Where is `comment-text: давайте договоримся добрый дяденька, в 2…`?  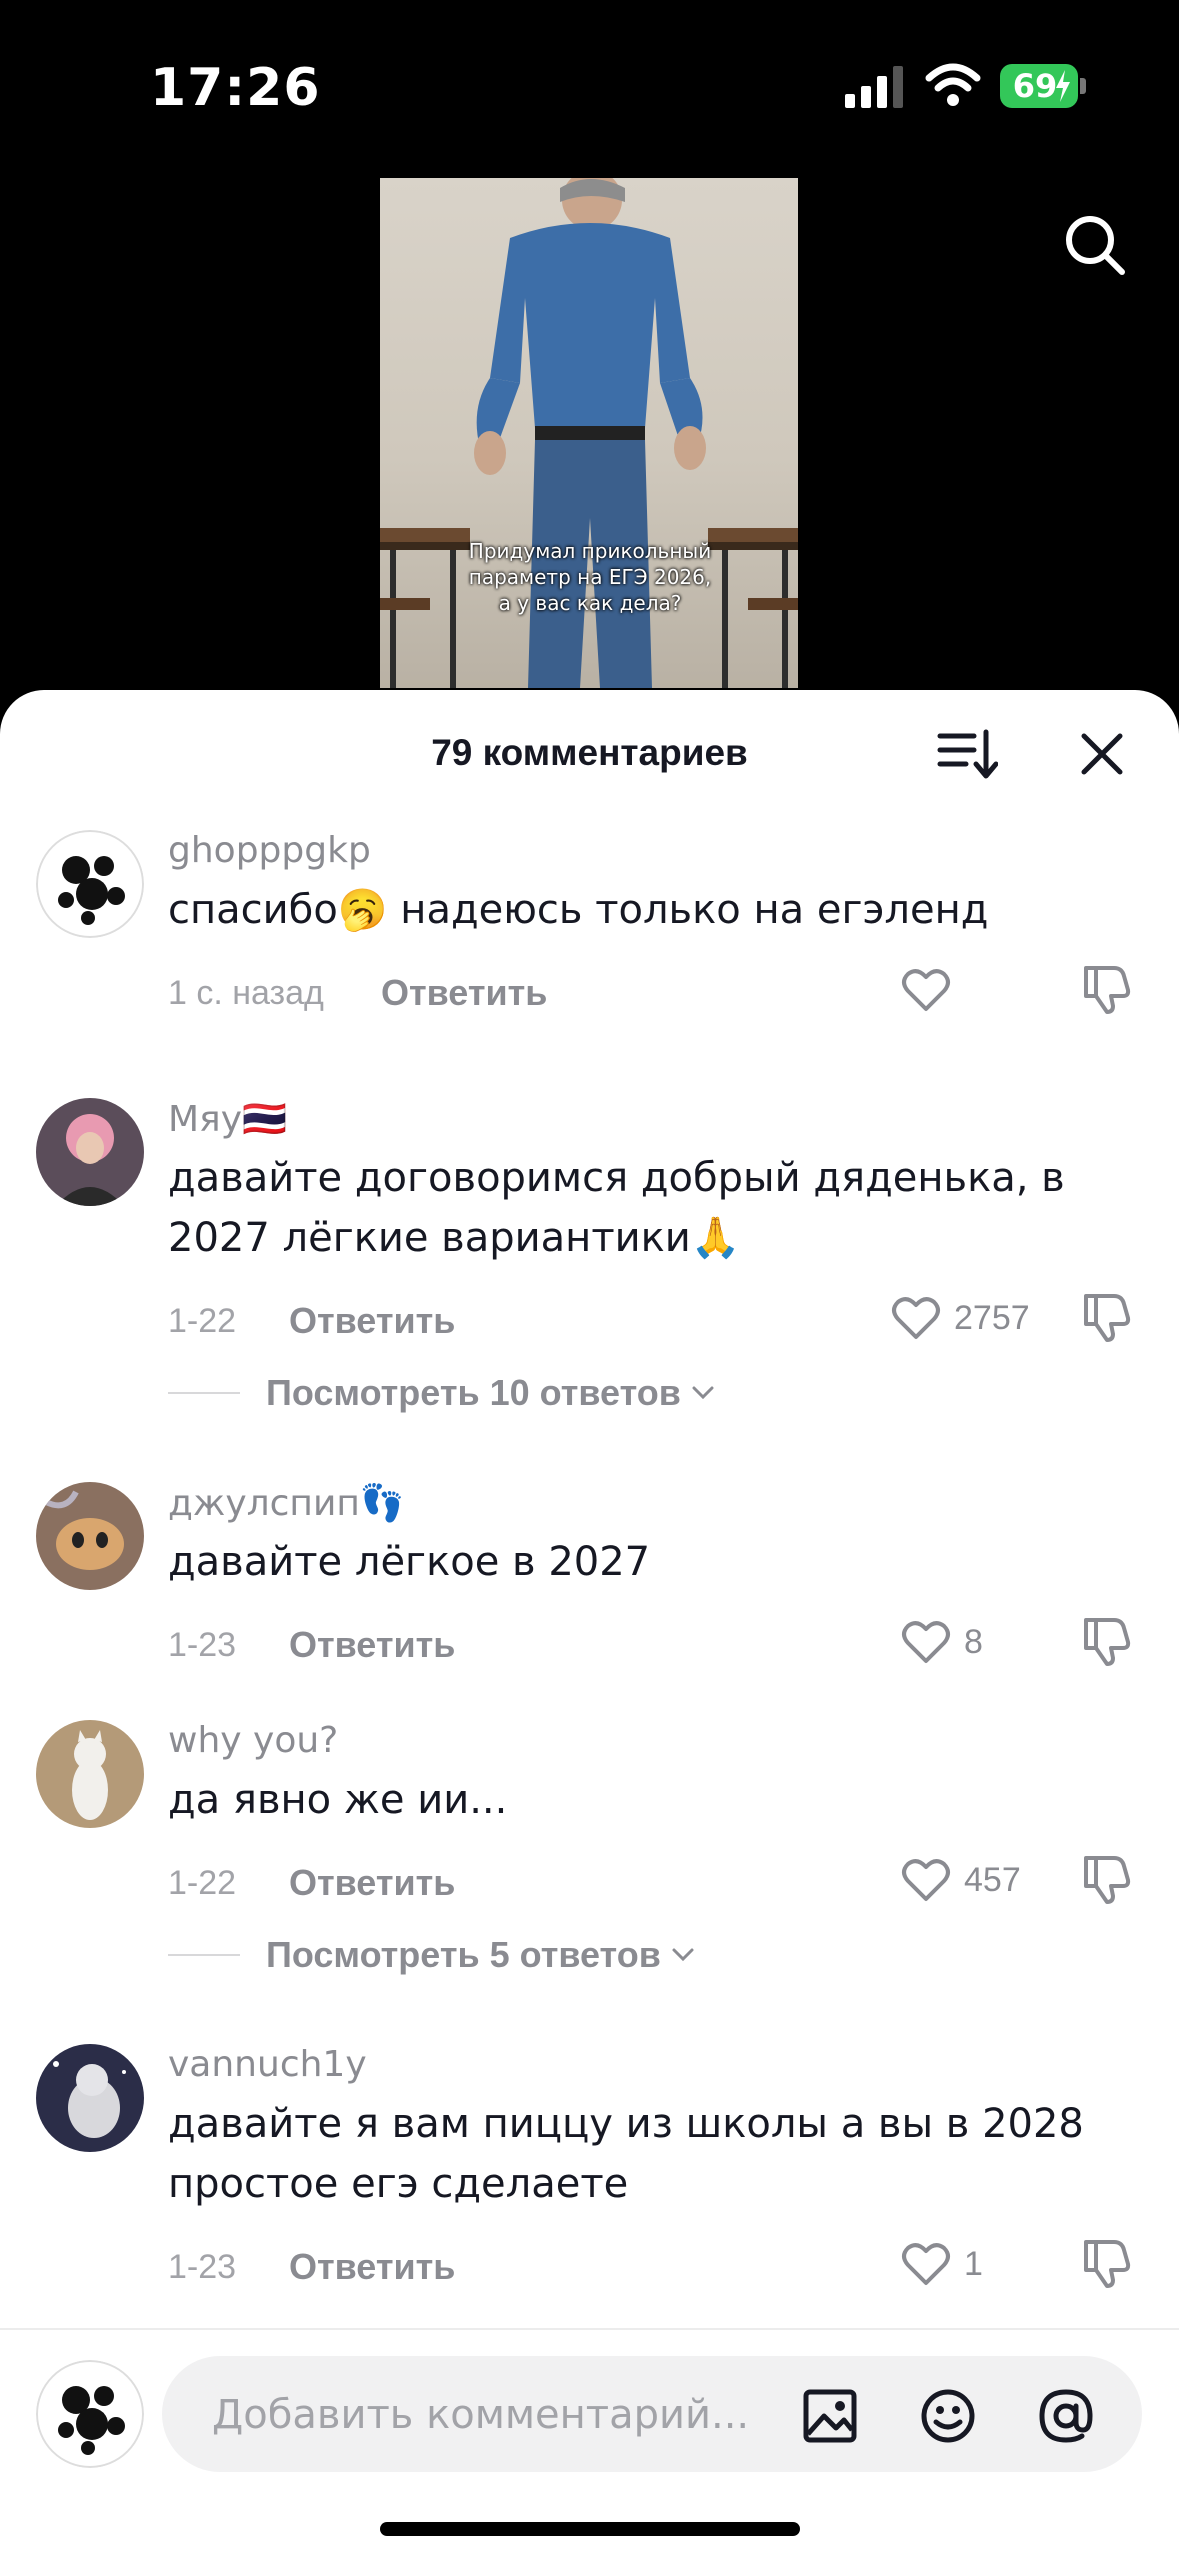
comment-text: давайте договоримся добрый дяденька, в 2… is located at coordinates (616, 1208).